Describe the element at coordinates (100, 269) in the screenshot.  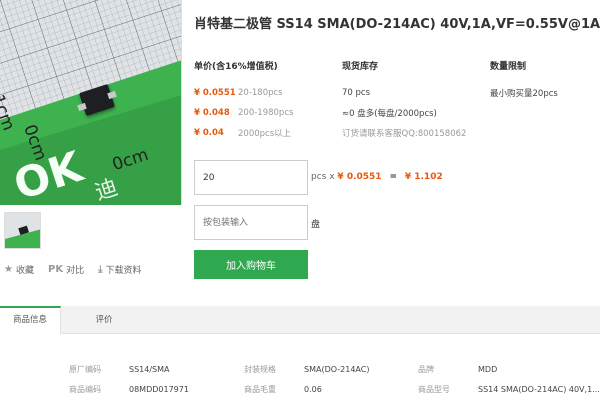
I see `download-icon: ⤓` at that location.